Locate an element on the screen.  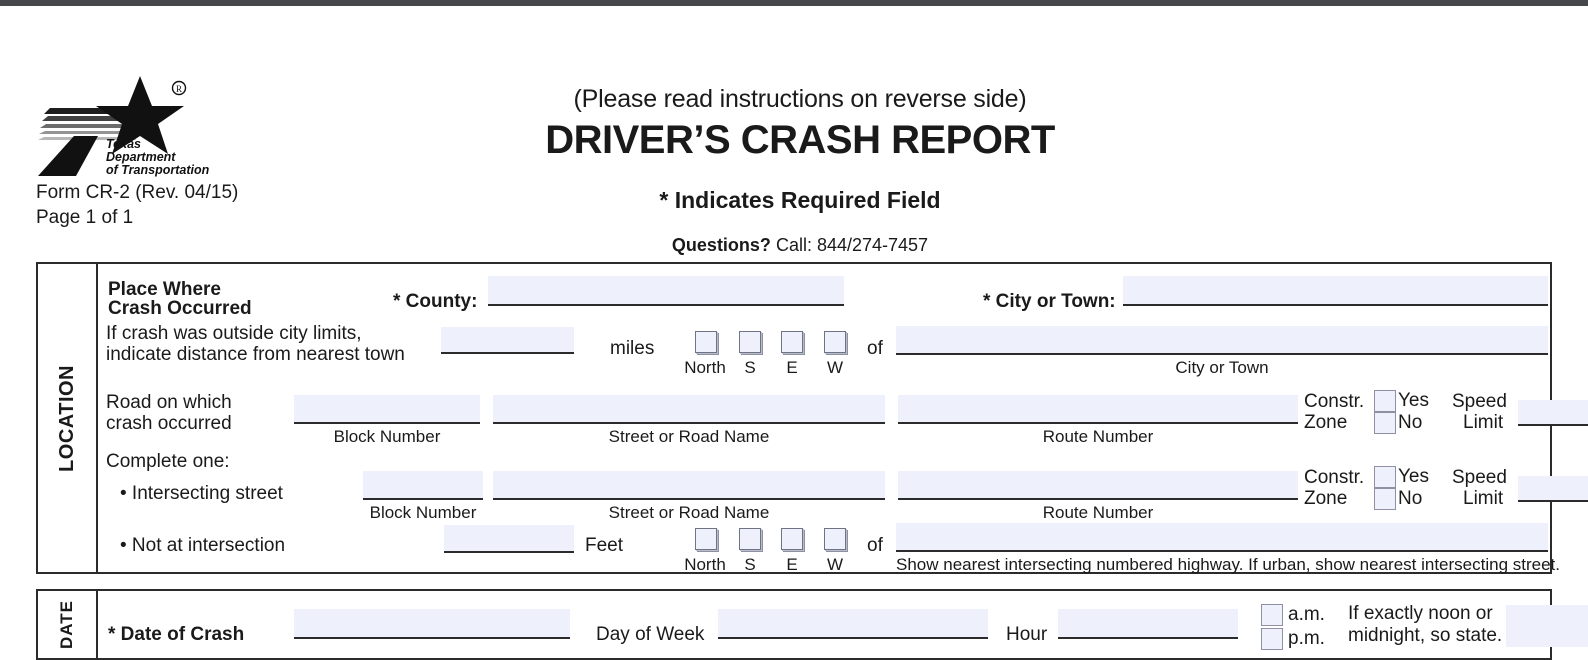
road-constr-zone-yes-checkbox is located at coordinates (1385, 401).